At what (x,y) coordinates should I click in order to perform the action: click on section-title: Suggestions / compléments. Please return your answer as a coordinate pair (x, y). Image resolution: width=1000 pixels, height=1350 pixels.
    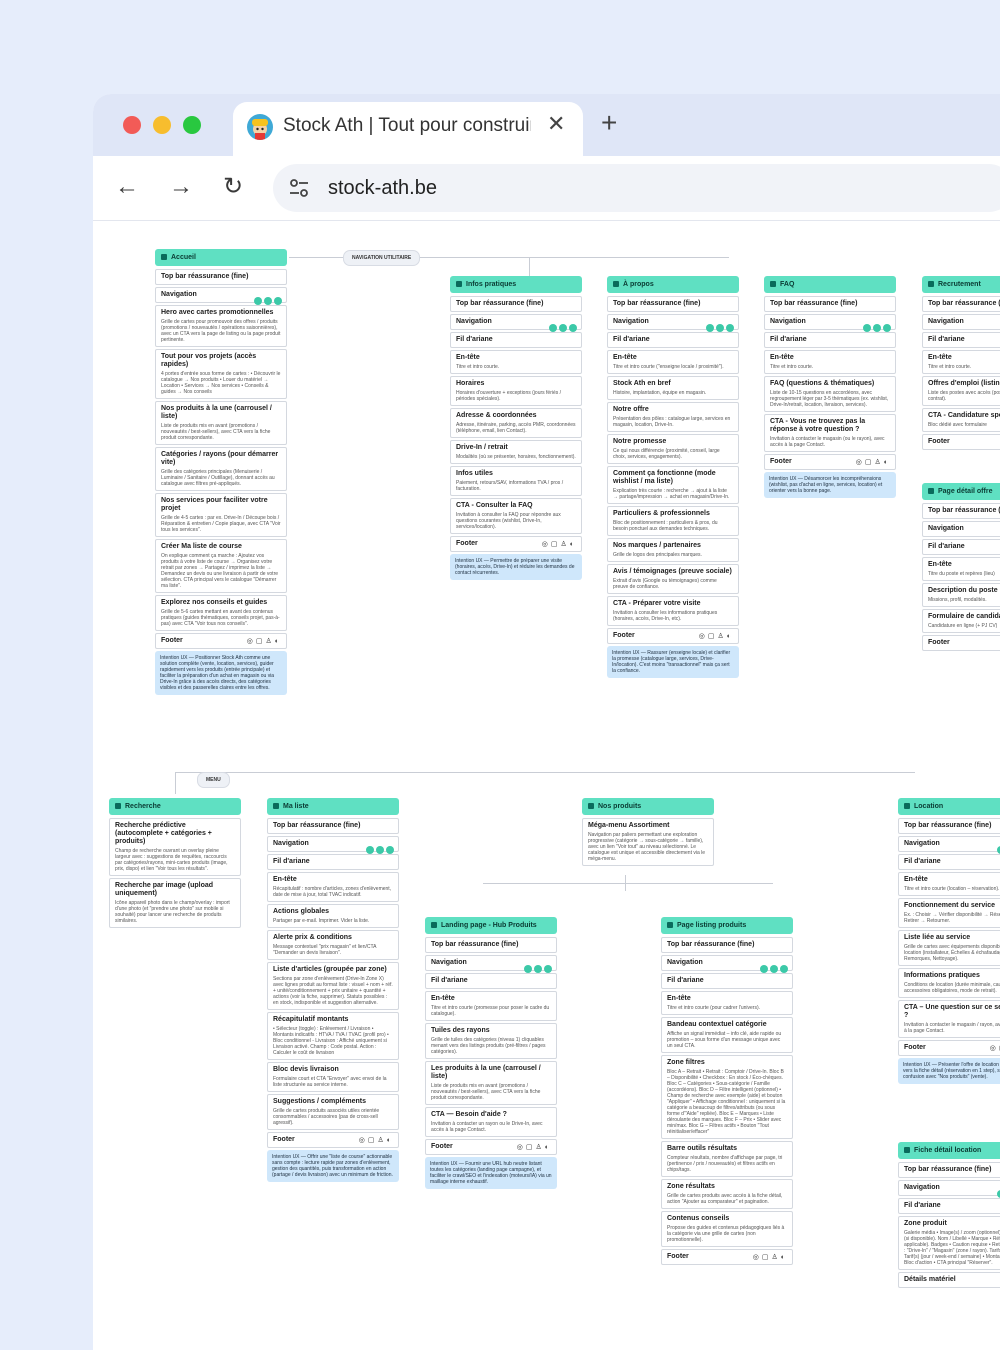
    Looking at the image, I should click on (319, 1101).